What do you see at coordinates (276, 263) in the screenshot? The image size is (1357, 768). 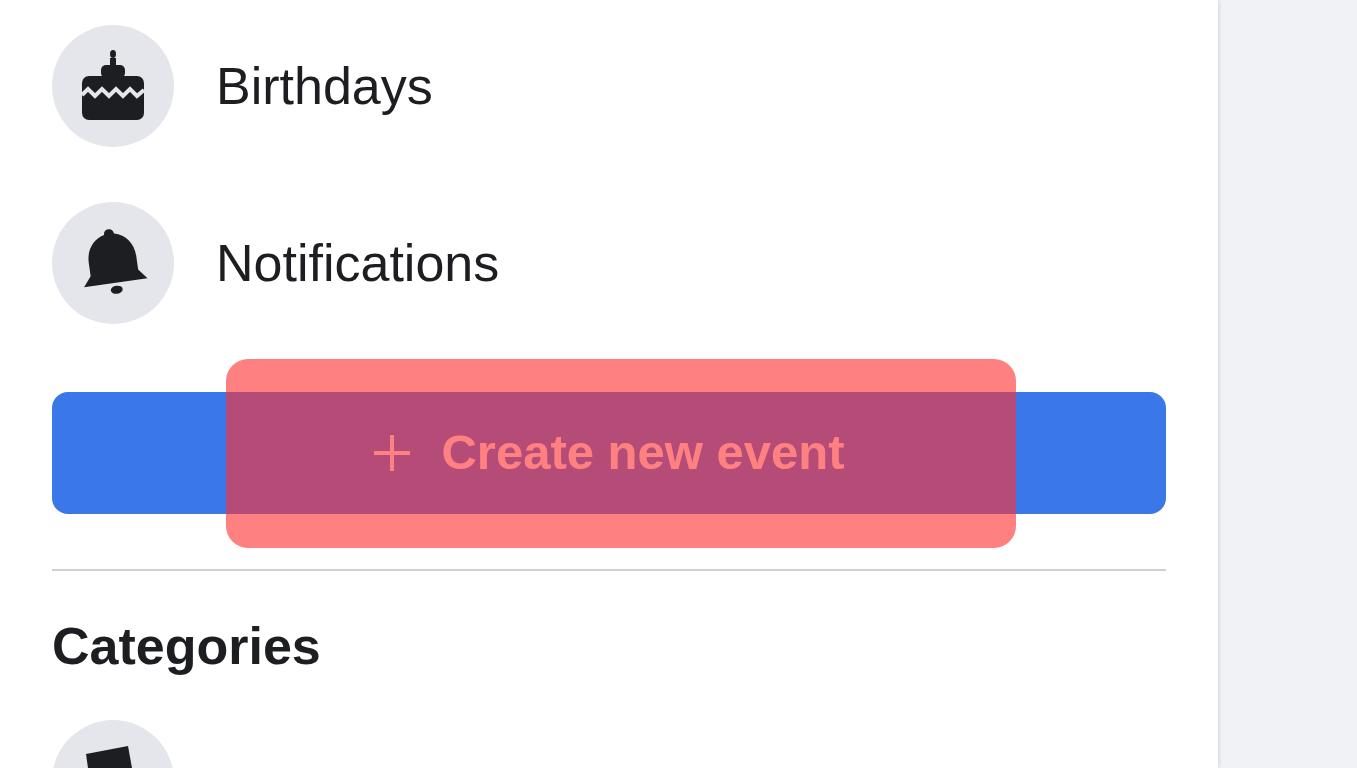 I see `sidebar-item: Notifications` at bounding box center [276, 263].